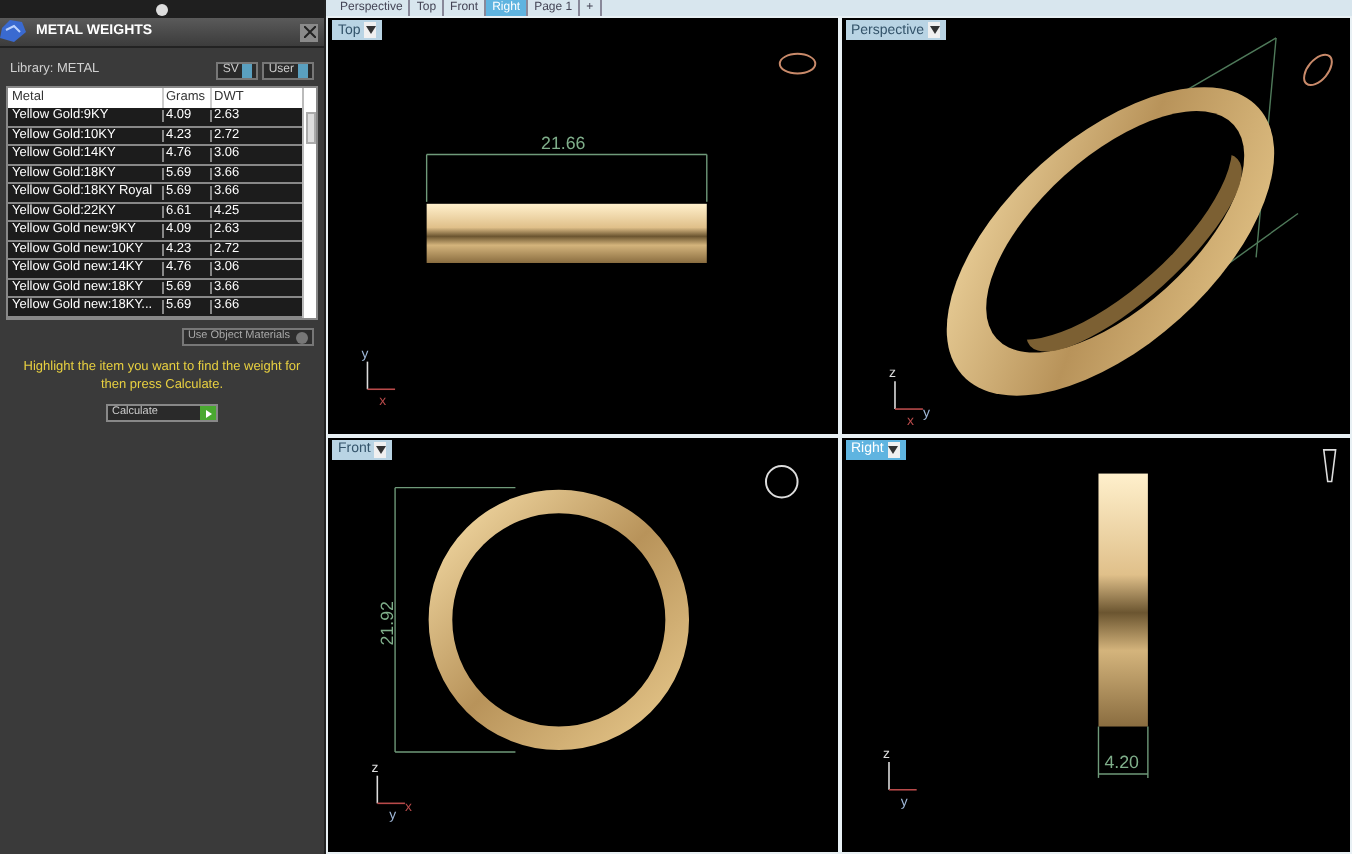 This screenshot has height=854, width=1352. I want to click on splitter-handle-icon, so click(162, 9).